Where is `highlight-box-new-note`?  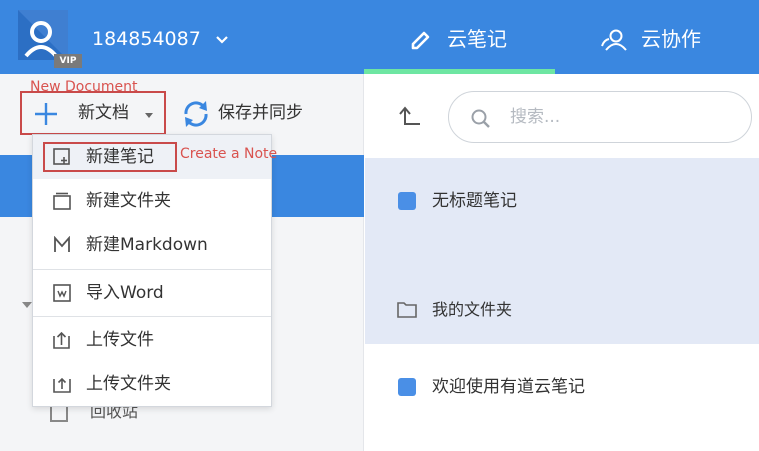 highlight-box-new-note is located at coordinates (110, 157).